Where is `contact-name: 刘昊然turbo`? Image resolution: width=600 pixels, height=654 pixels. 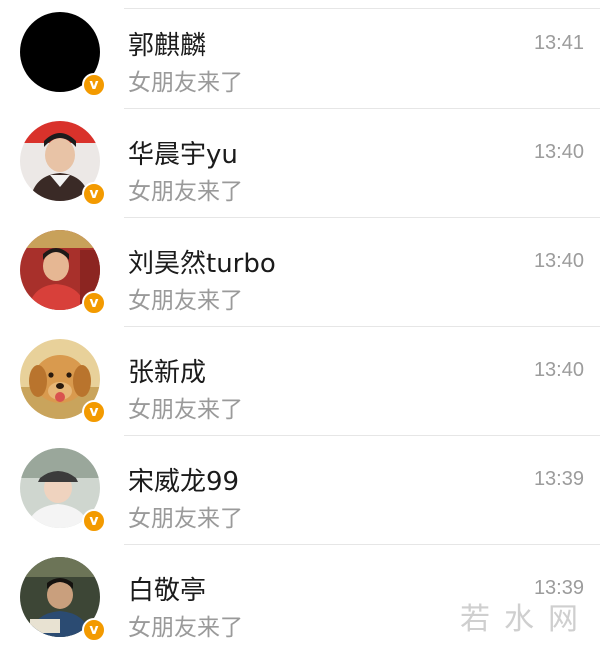
contact-name: 刘昊然turbo is located at coordinates (202, 264).